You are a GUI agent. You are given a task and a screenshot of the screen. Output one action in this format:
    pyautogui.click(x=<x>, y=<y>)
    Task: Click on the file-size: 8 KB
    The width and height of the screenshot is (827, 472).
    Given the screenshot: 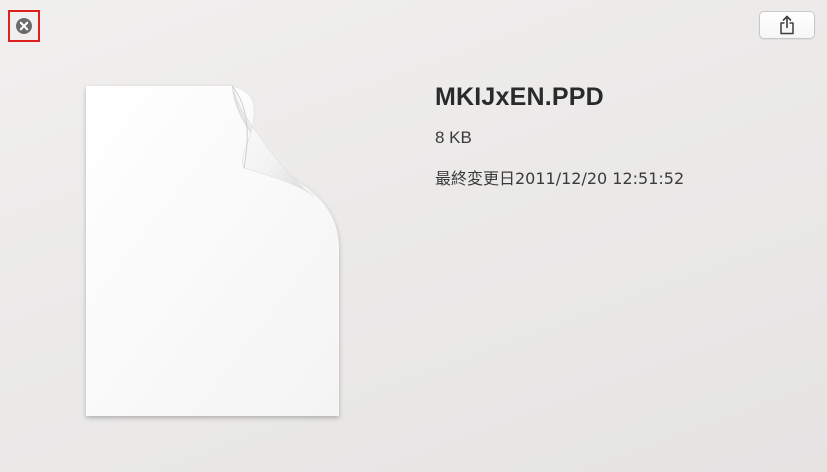 What is the action you would take?
    pyautogui.click(x=453, y=137)
    